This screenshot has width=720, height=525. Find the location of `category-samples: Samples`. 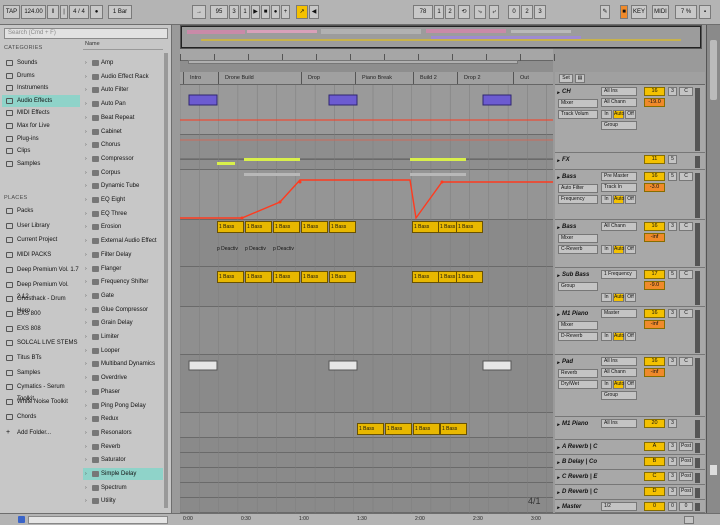

category-samples: Samples is located at coordinates (41, 164).